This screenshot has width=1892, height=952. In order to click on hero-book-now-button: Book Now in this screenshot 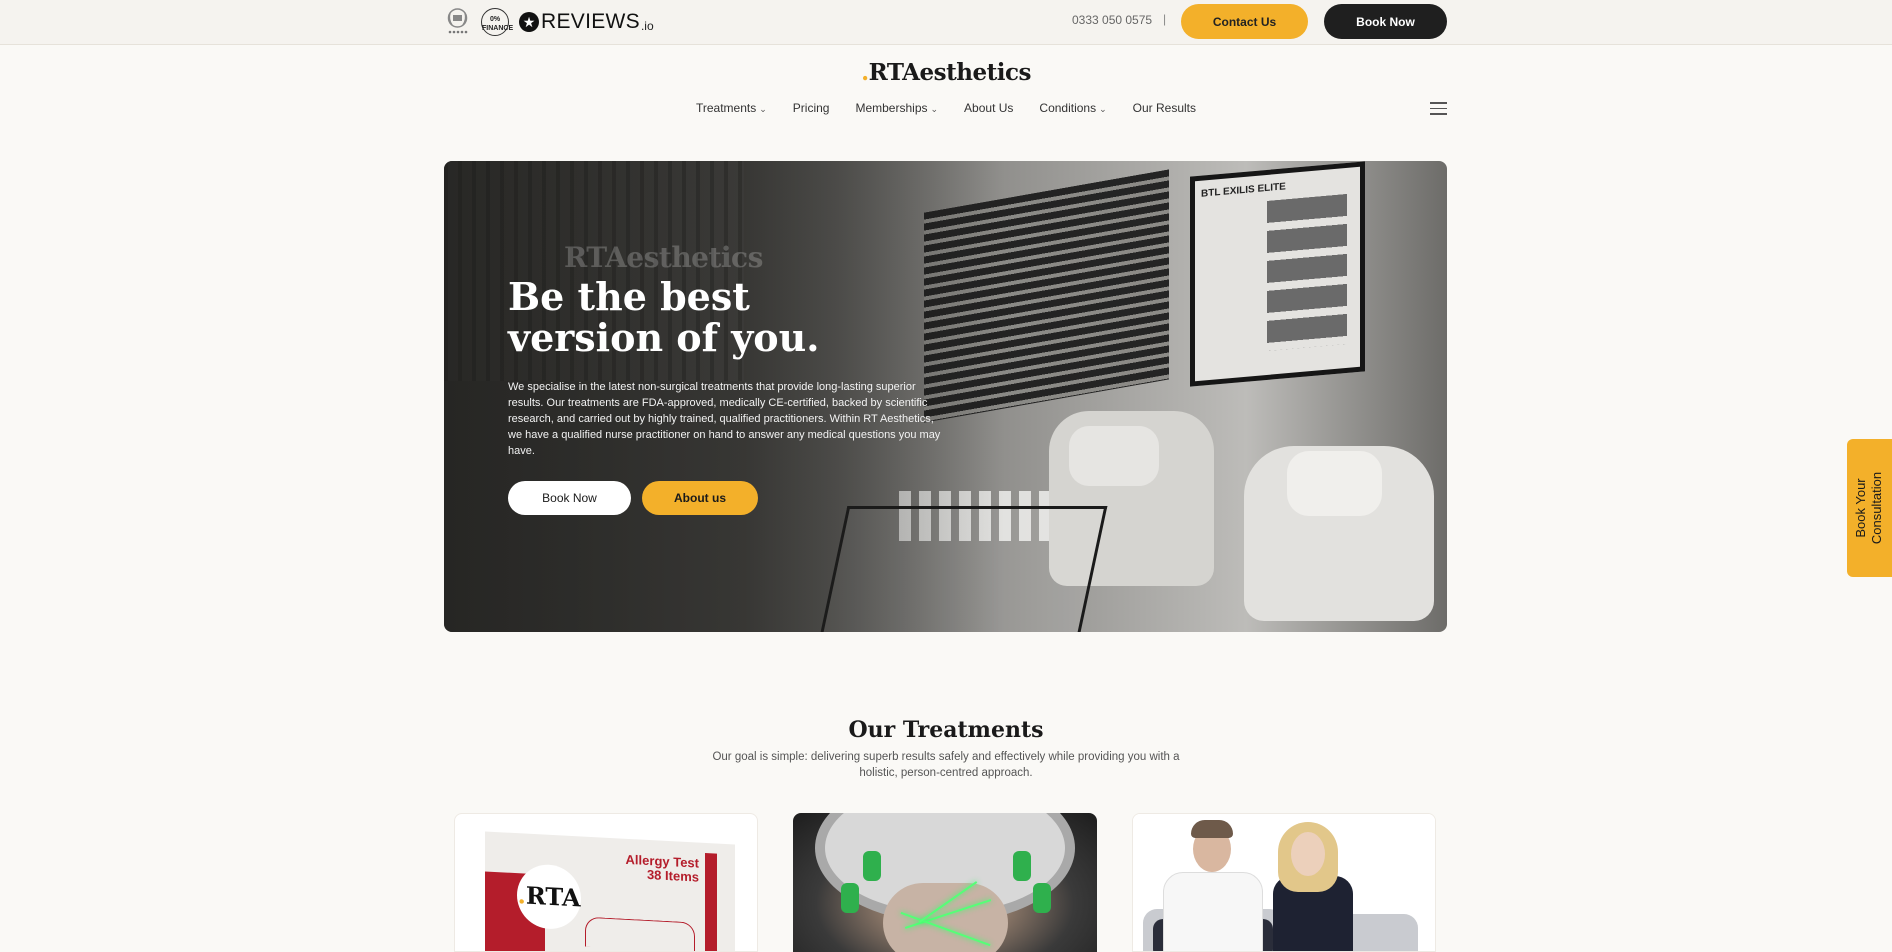, I will do `click(569, 498)`.